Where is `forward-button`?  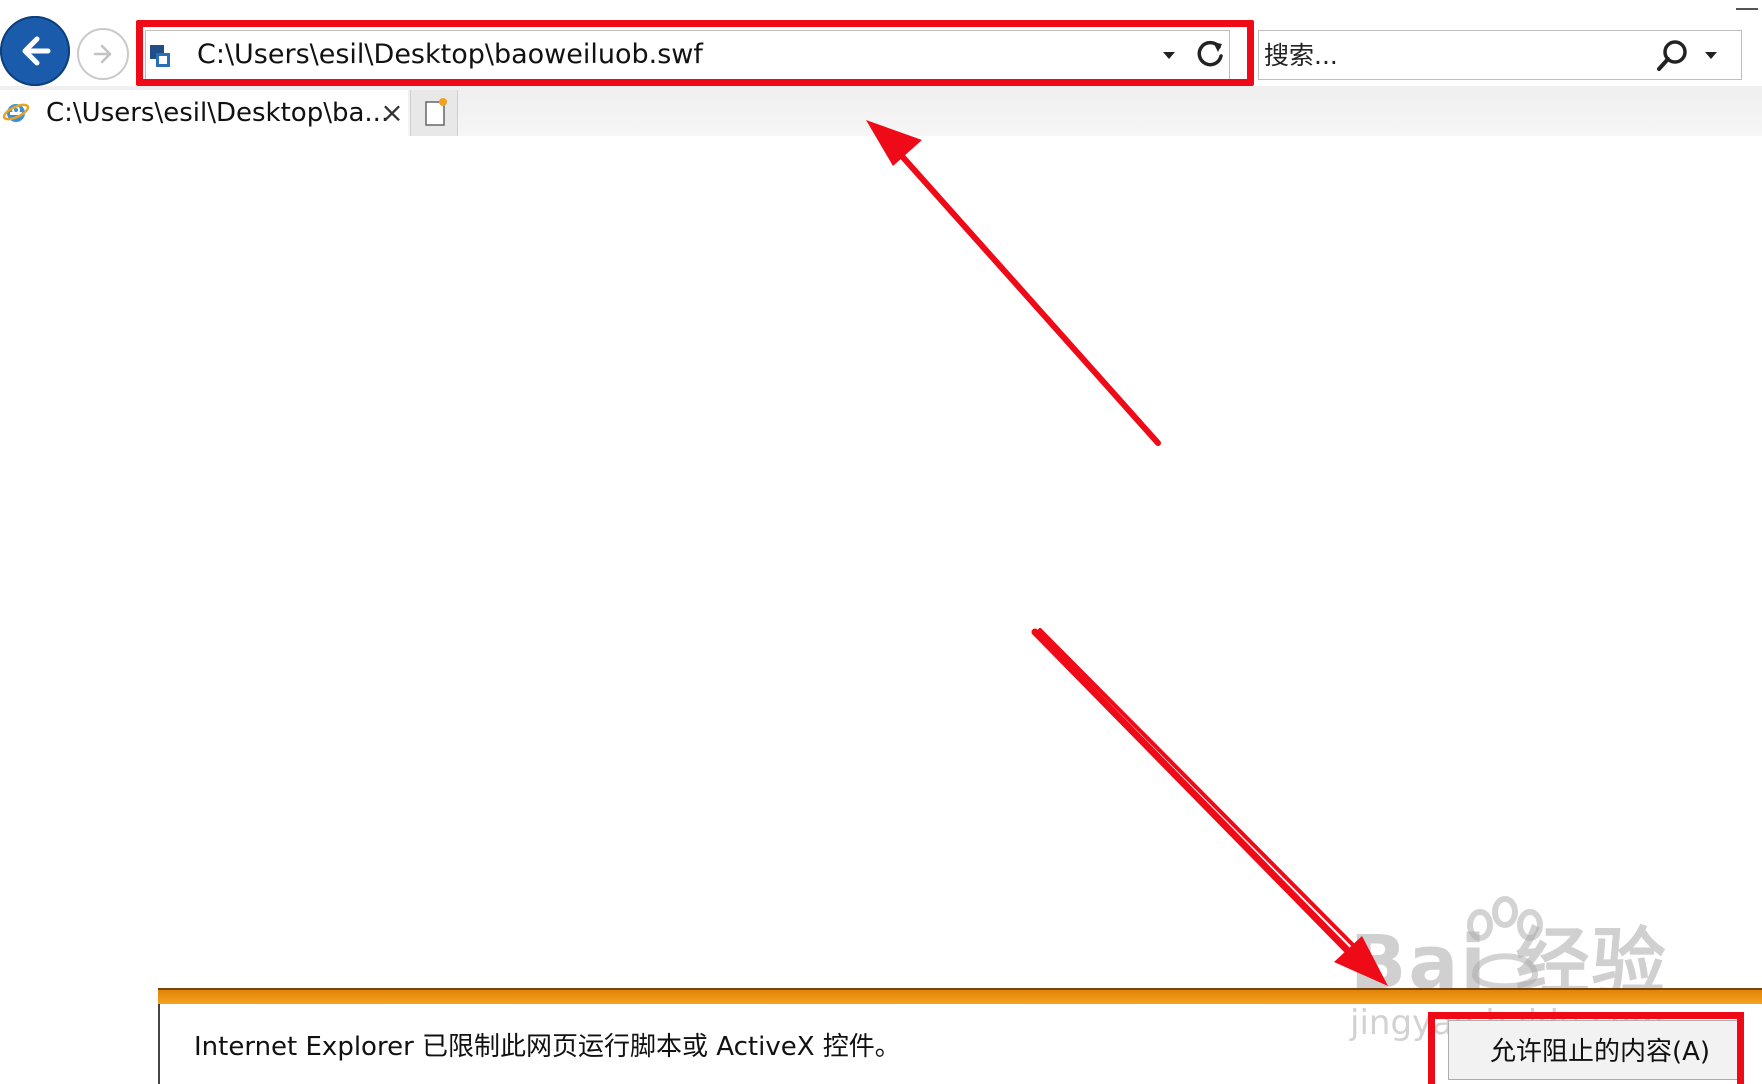 forward-button is located at coordinates (103, 54).